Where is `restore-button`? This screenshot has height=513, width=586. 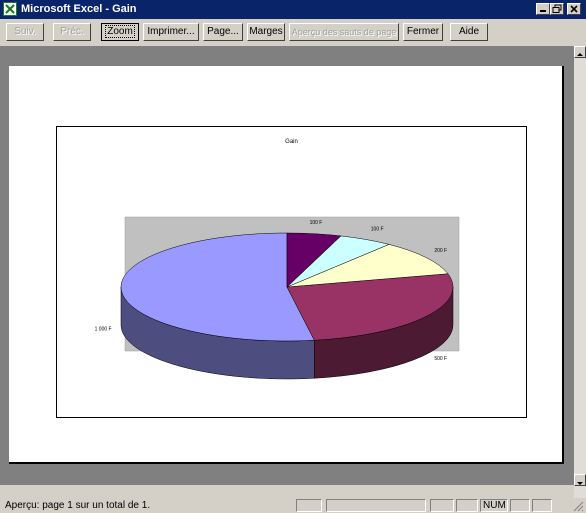
restore-button is located at coordinates (557, 9).